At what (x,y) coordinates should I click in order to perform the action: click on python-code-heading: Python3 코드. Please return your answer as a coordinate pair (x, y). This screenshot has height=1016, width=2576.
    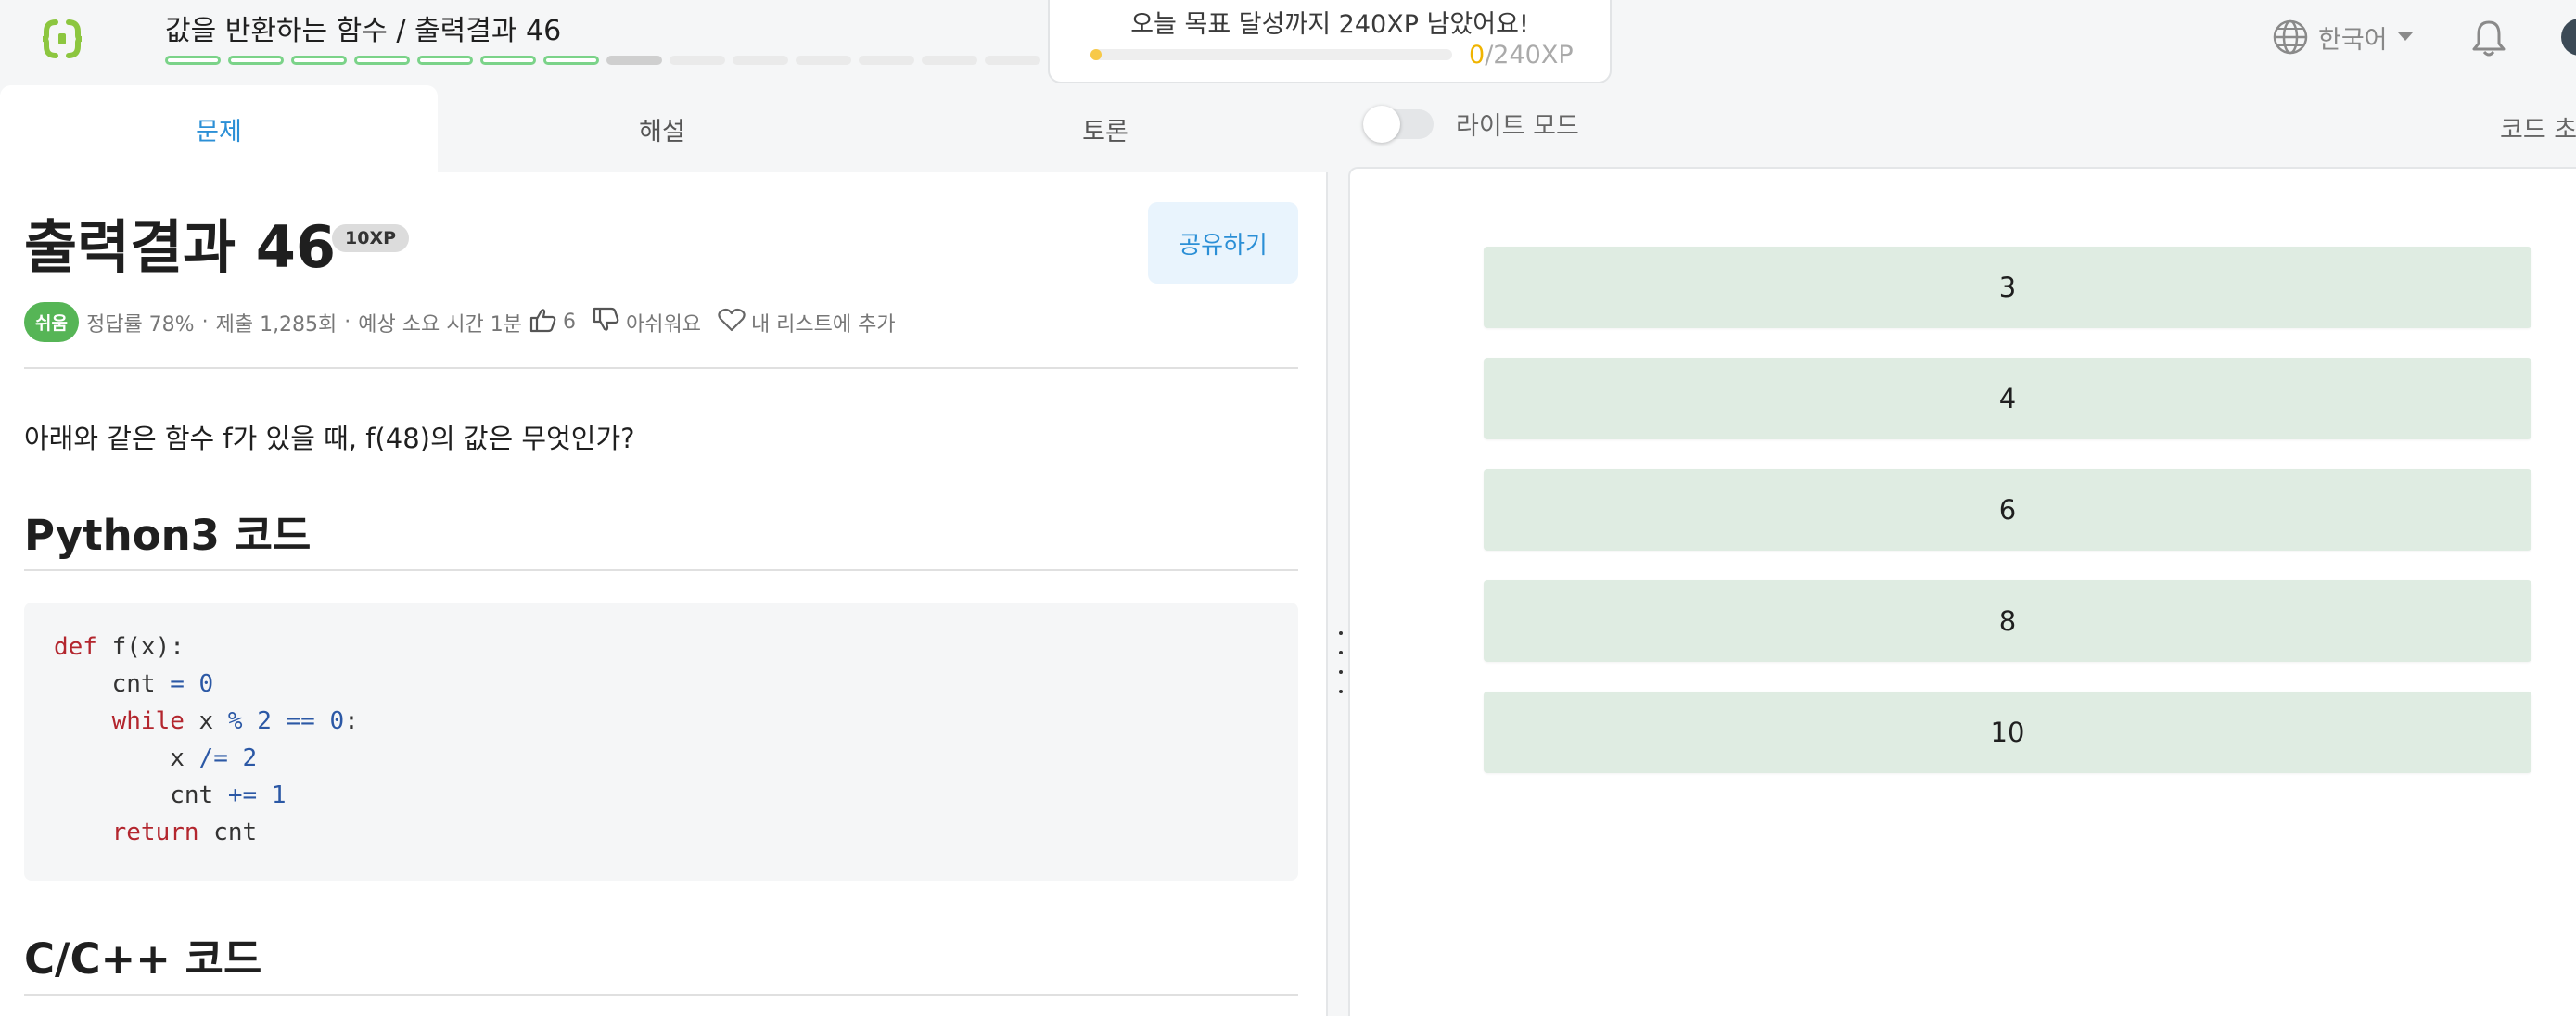
    Looking at the image, I should click on (168, 536).